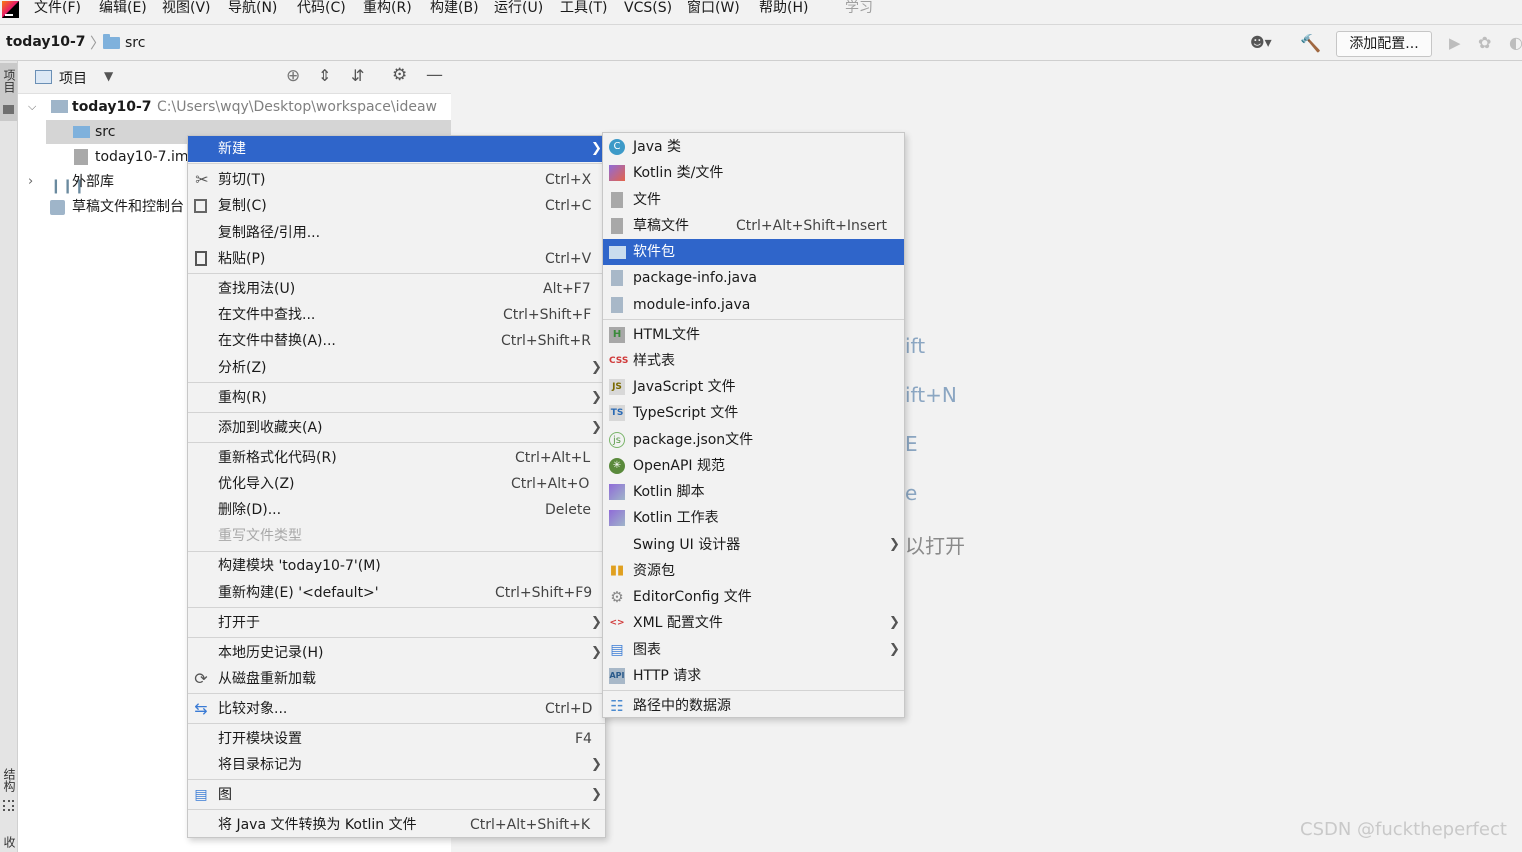  I want to click on menu-navigate: 导航(N), so click(252, 9).